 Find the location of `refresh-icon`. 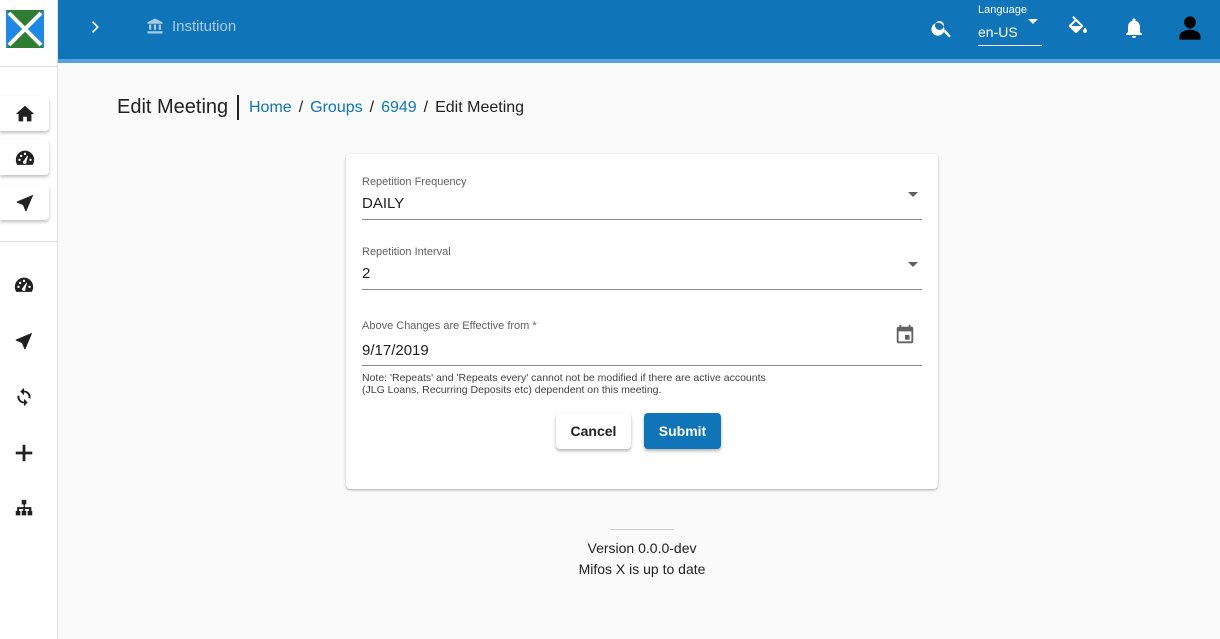

refresh-icon is located at coordinates (24, 397).